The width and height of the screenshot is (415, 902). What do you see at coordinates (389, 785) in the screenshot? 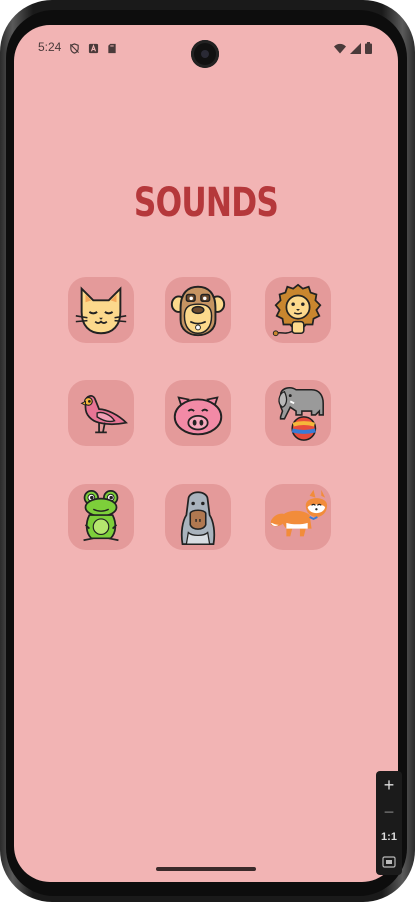
I see `zoom-in-button: +` at bounding box center [389, 785].